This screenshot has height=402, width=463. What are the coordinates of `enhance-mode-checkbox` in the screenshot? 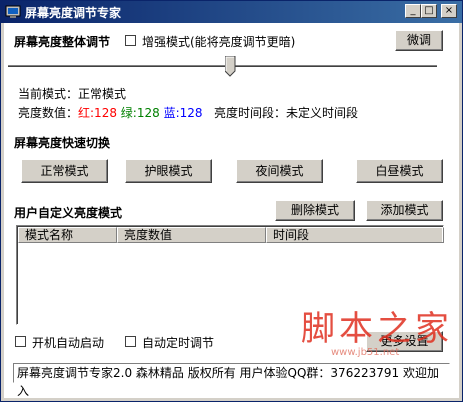 It's located at (130, 40).